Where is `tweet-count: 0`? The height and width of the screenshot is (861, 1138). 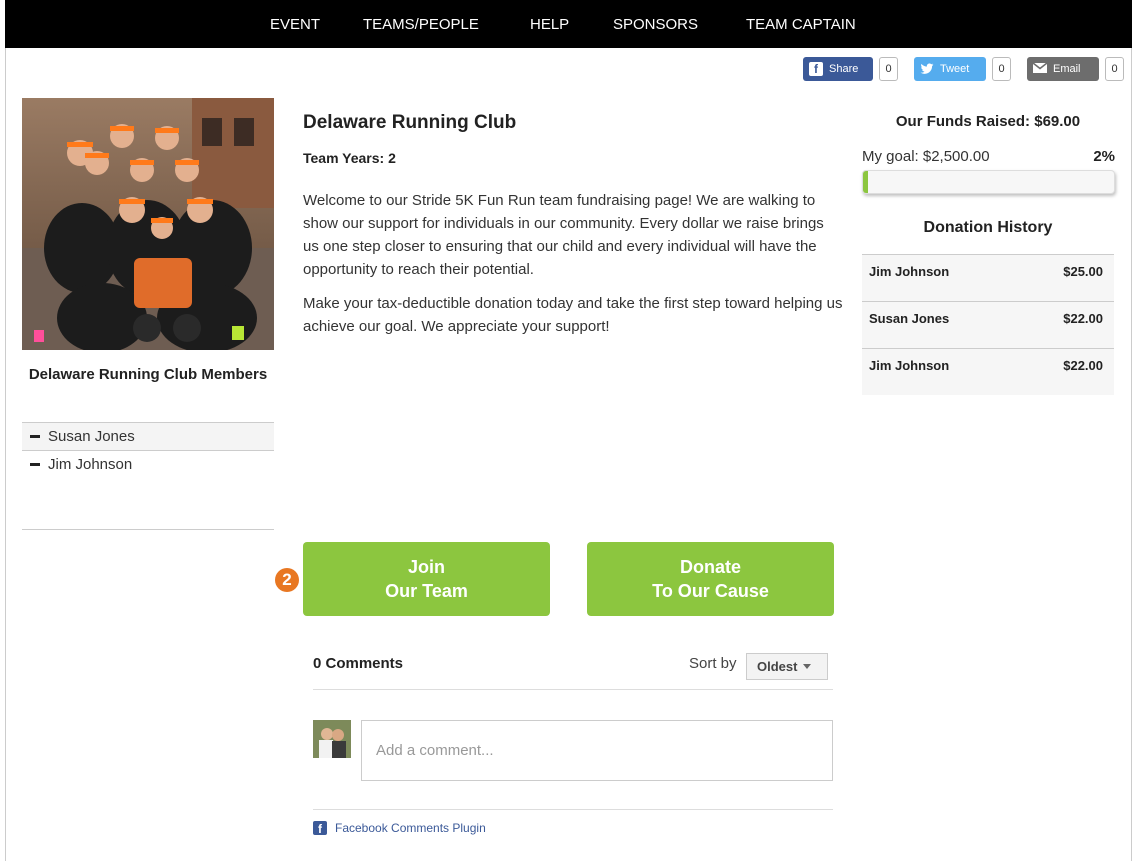
tweet-count: 0 is located at coordinates (1001, 69).